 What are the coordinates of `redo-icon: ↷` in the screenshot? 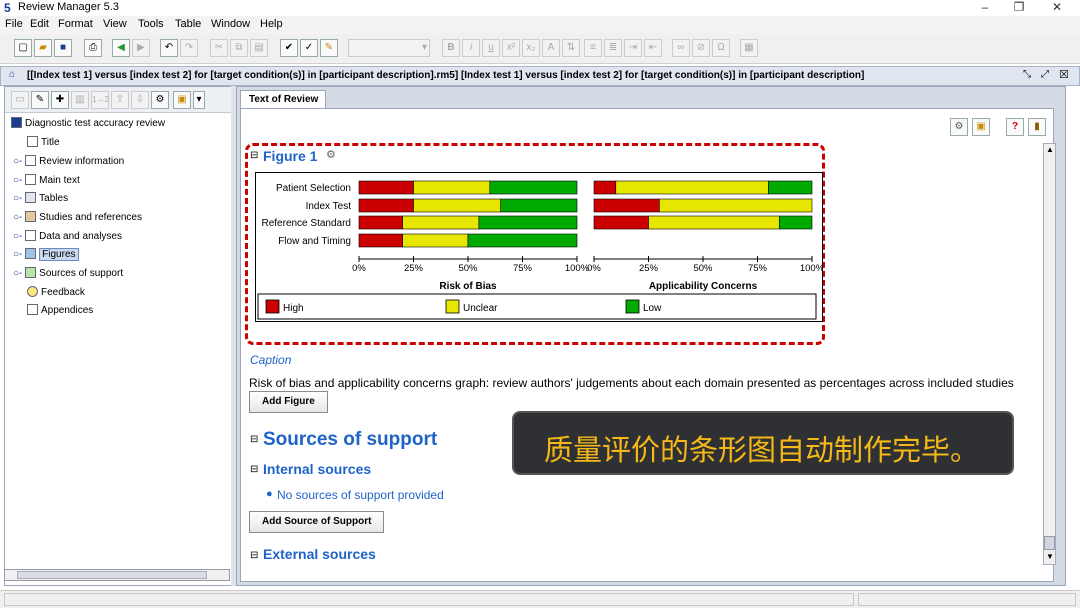 It's located at (189, 48).